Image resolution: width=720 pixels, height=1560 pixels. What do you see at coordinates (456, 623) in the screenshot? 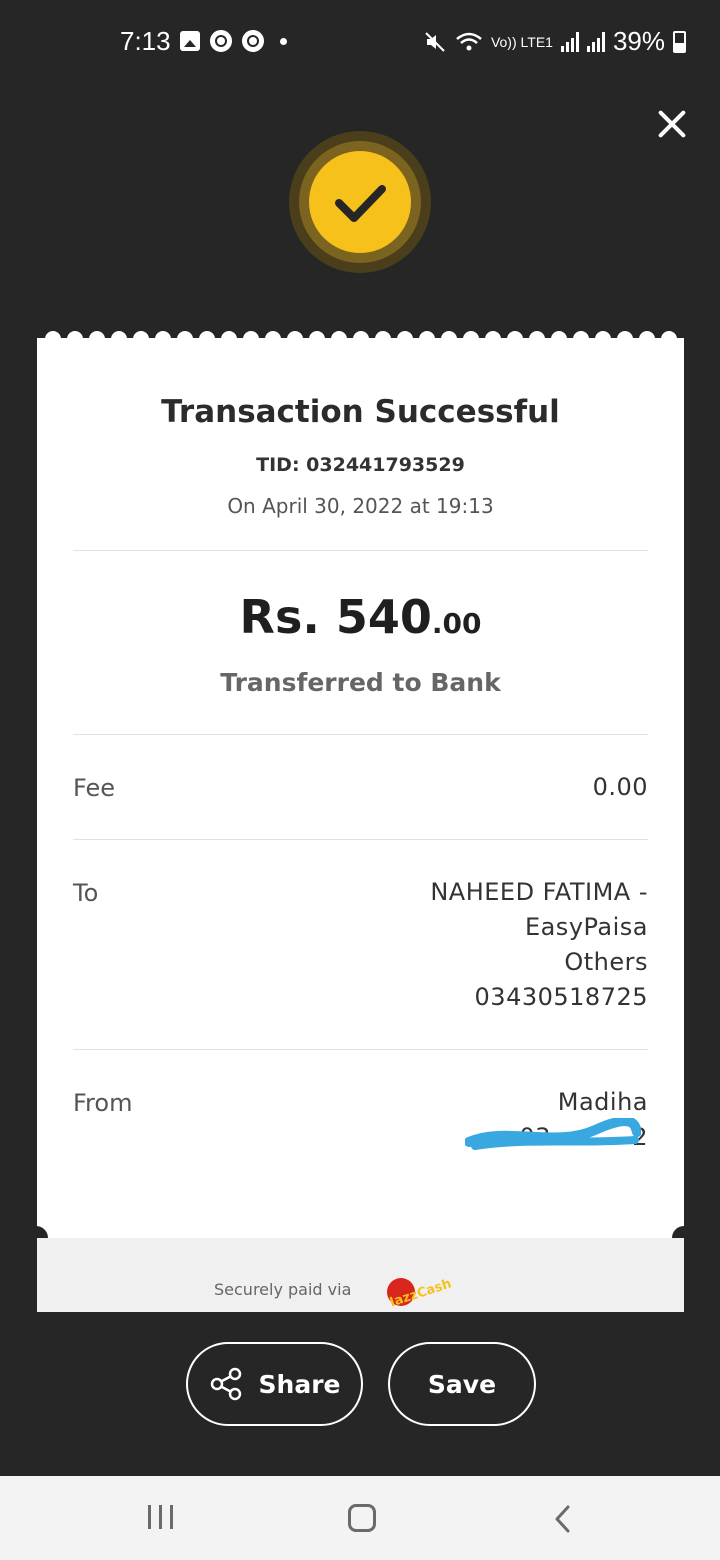
I see `amount-decimal: .00` at bounding box center [456, 623].